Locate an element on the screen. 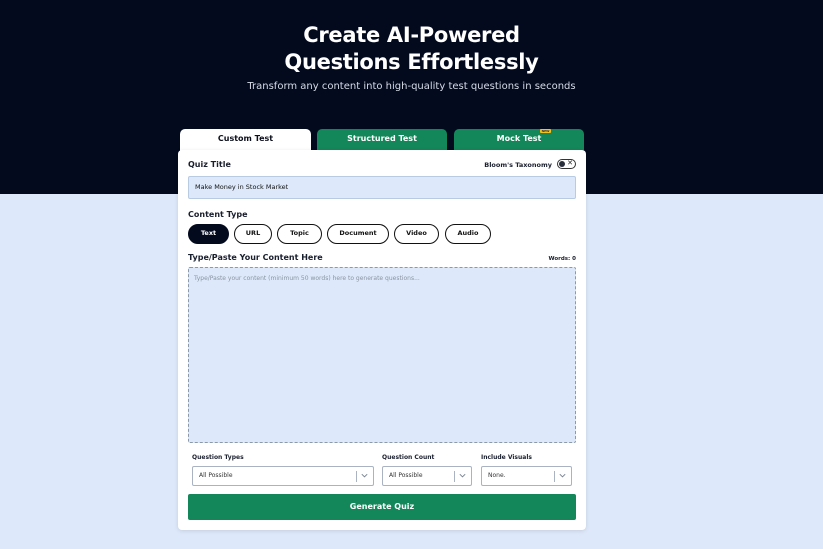  chip-url: URL is located at coordinates (253, 234).